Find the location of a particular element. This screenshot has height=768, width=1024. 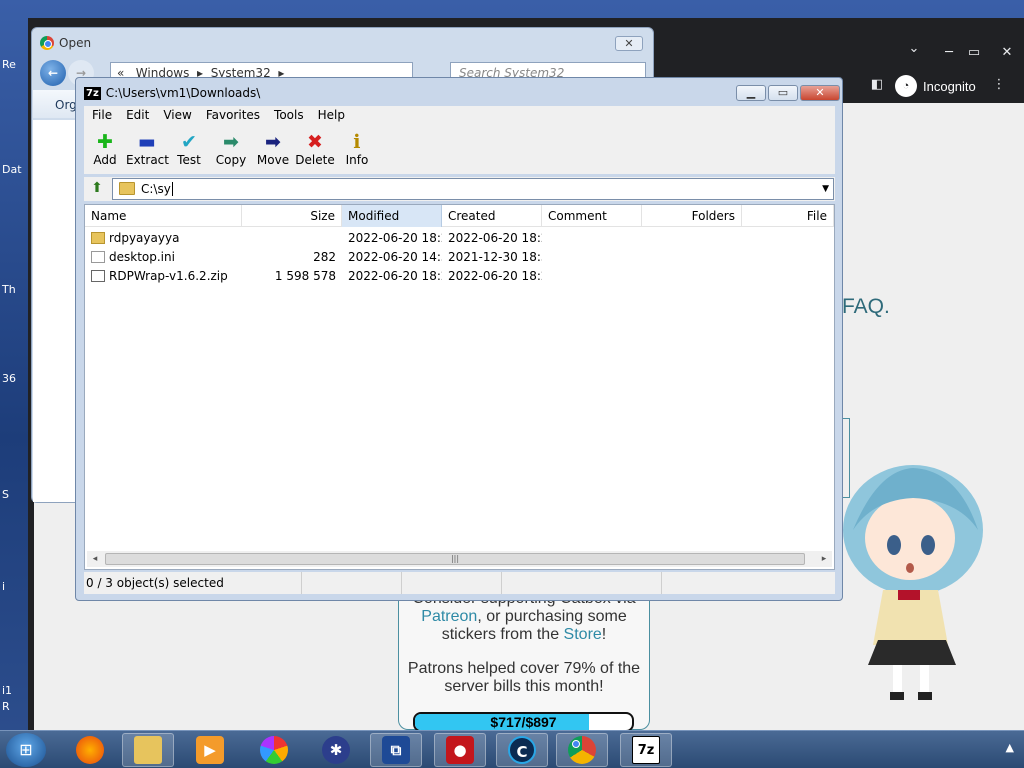

dropdown-arrow-icon: ▼ is located at coordinates (825, 189).